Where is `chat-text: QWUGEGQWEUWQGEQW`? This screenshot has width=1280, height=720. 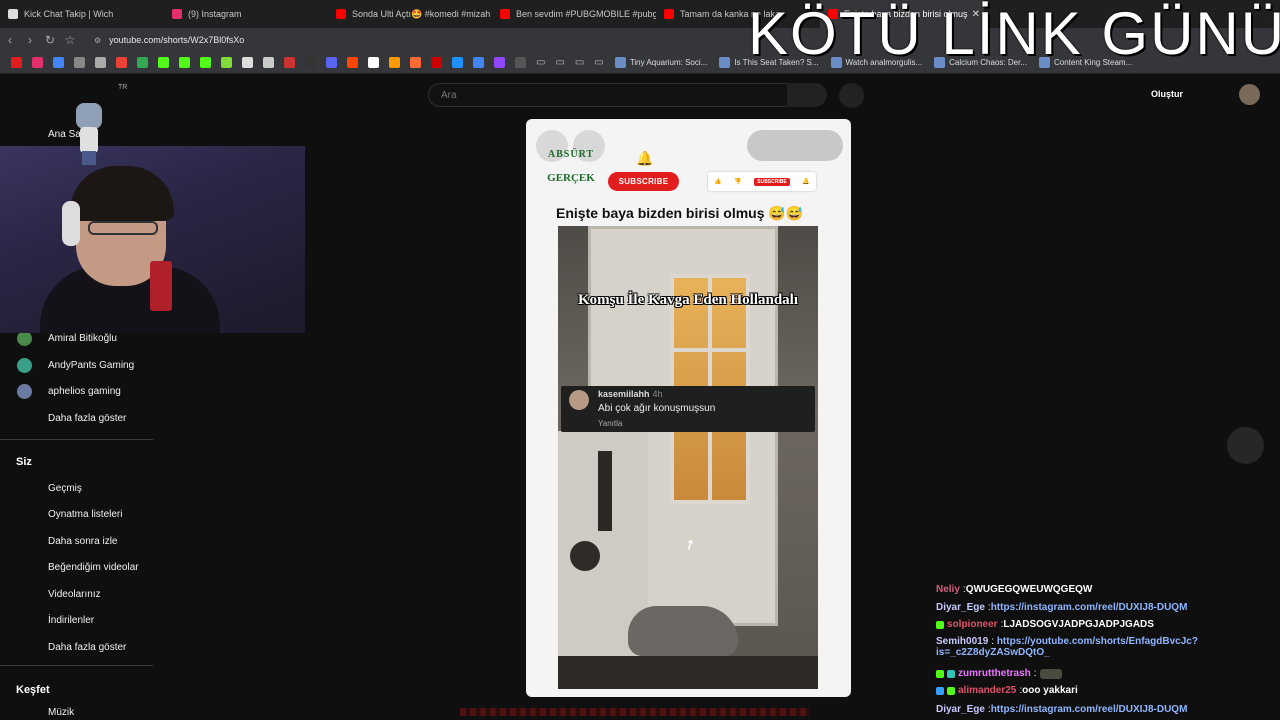
chat-text: QWUGEGQWEUWQGEQW is located at coordinates (1029, 589).